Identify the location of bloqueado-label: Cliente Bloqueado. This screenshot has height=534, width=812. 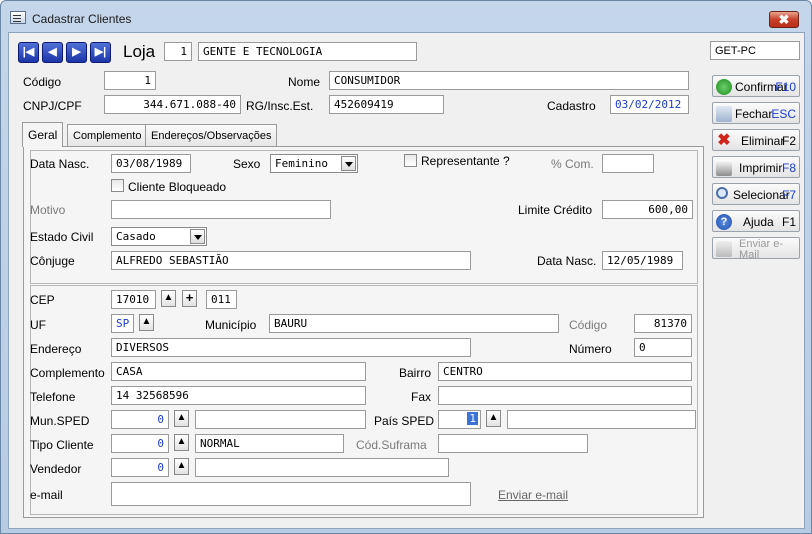
(177, 187).